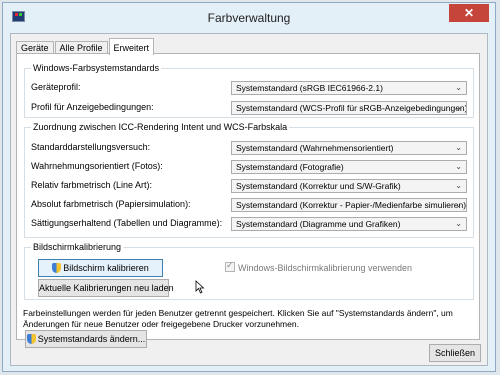  I want to click on relative-colorimetric-label: Relativ farbmetrisch (Line Art):, so click(92, 185).